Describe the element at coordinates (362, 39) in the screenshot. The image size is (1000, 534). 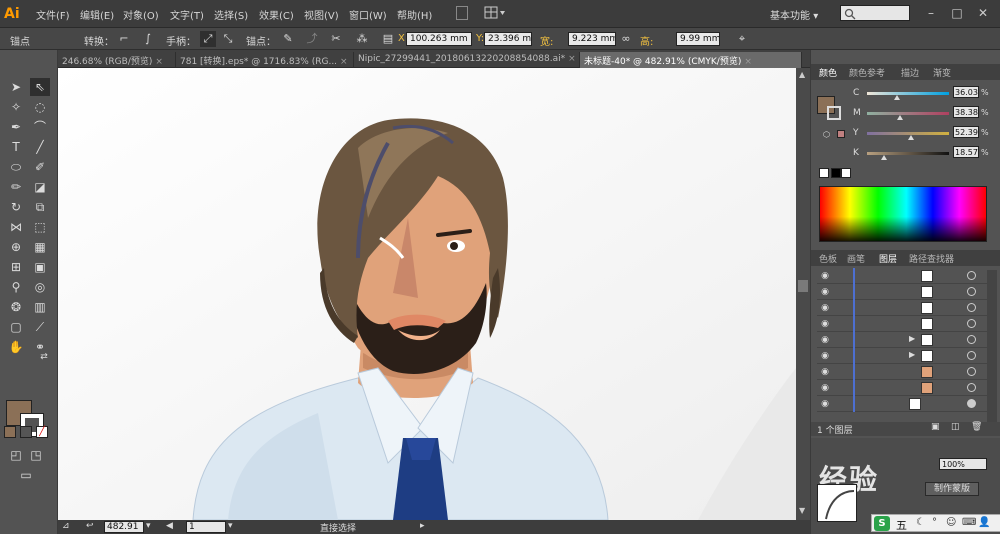
I see `align-anchors-icon: ⁂` at that location.